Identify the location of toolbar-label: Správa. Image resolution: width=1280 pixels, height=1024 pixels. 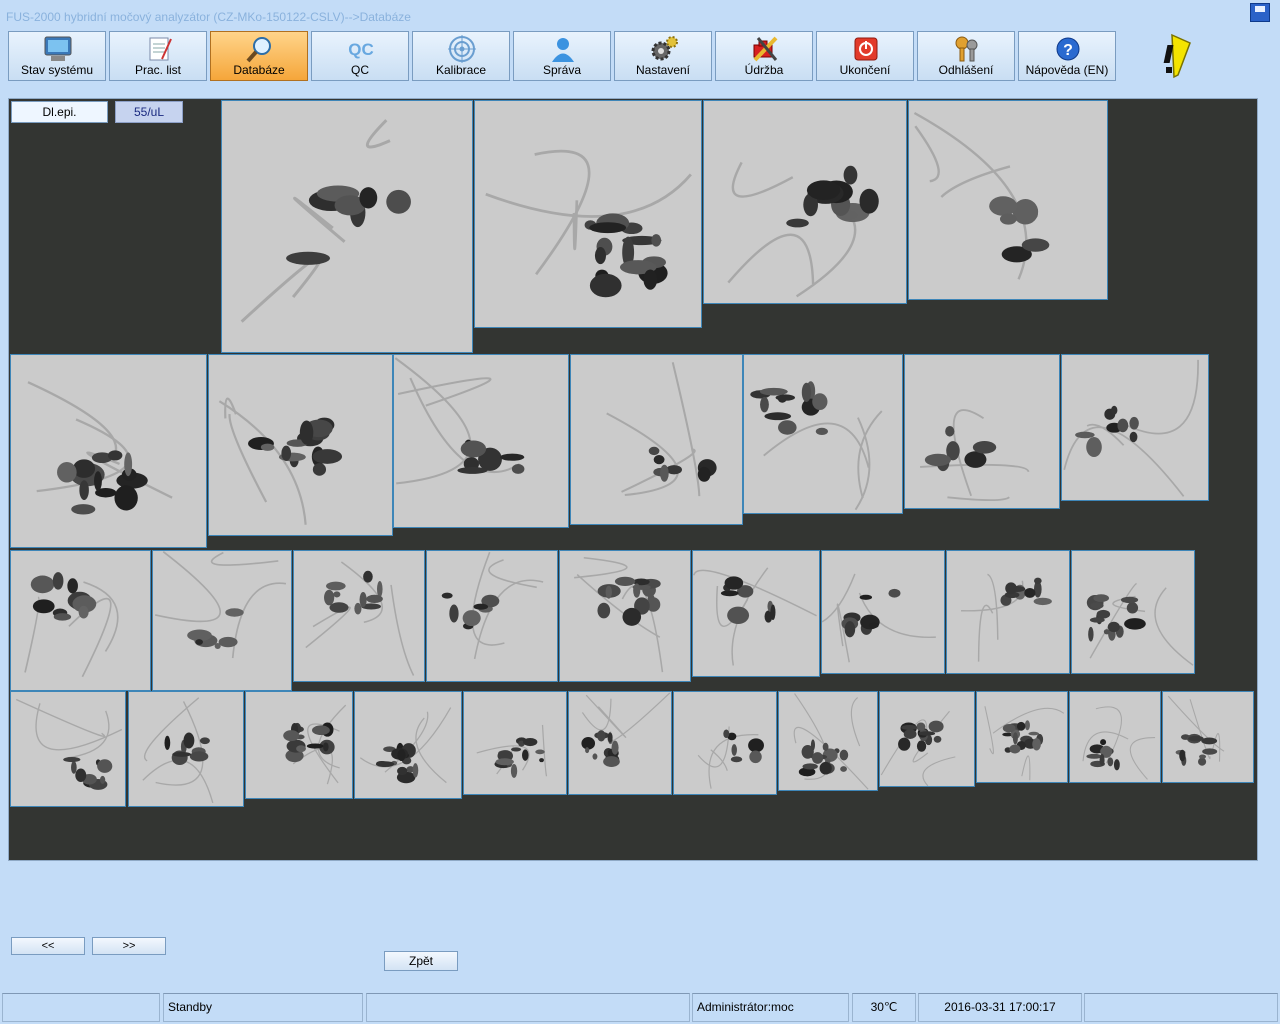
(562, 70).